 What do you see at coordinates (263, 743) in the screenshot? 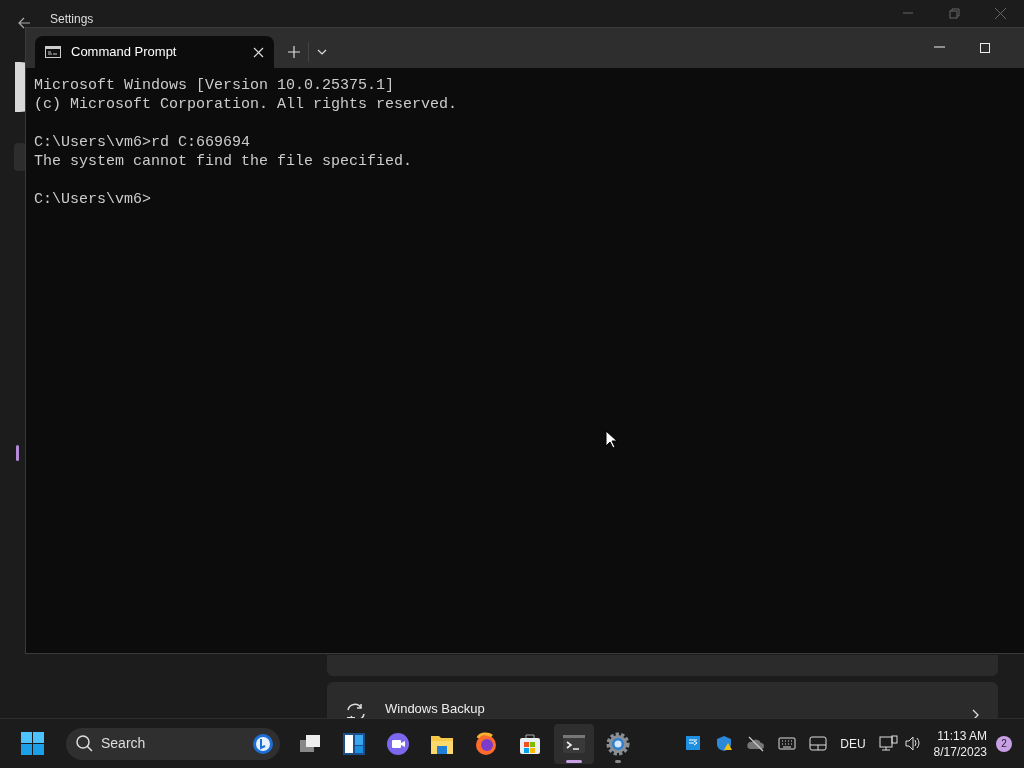
I see `chat-bubble-icon` at bounding box center [263, 743].